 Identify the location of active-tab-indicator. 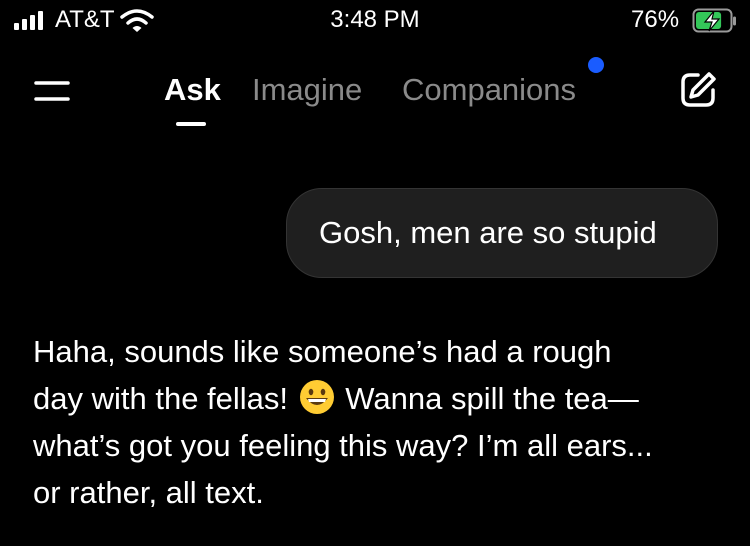
(191, 124).